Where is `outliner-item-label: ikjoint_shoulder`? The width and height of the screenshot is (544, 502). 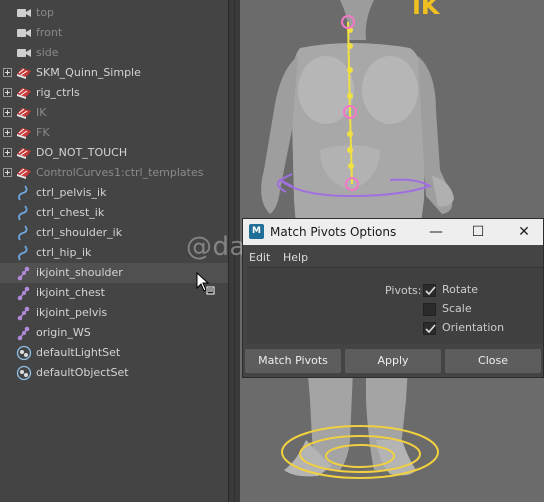 outliner-item-label: ikjoint_shoulder is located at coordinates (79, 272).